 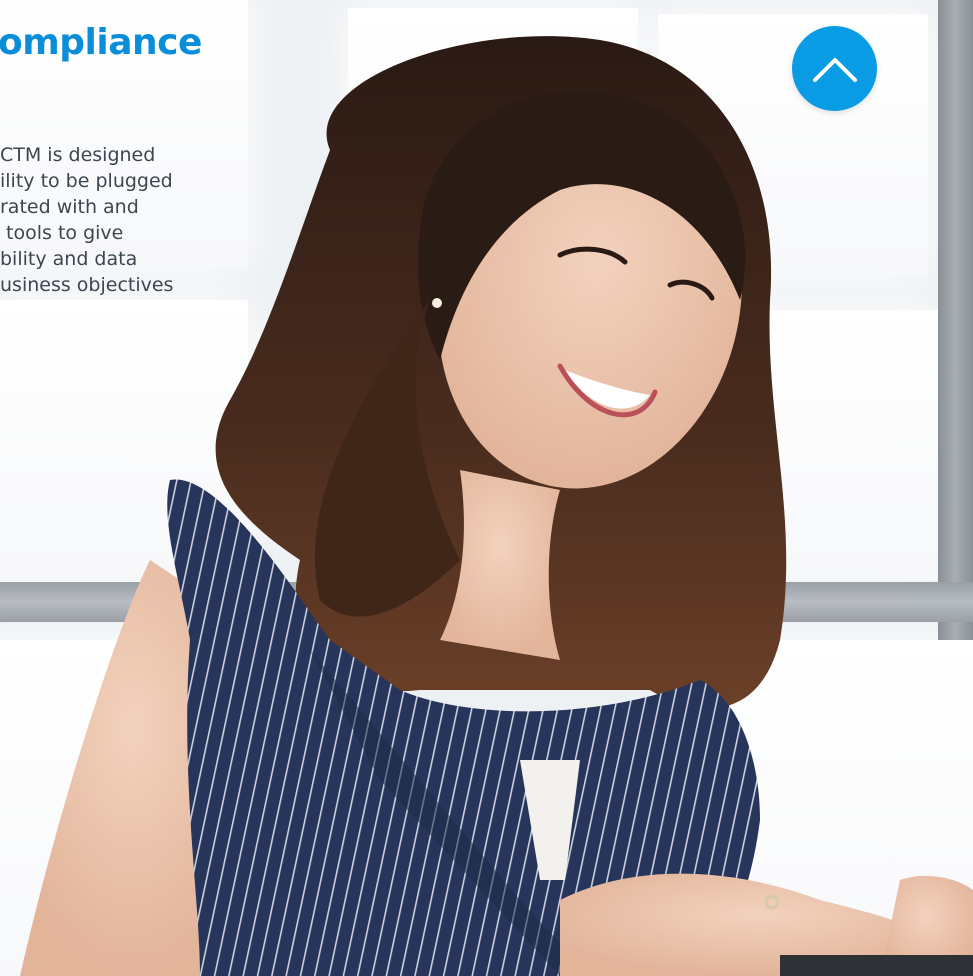 I want to click on chevron-up-icon, so click(x=834, y=69).